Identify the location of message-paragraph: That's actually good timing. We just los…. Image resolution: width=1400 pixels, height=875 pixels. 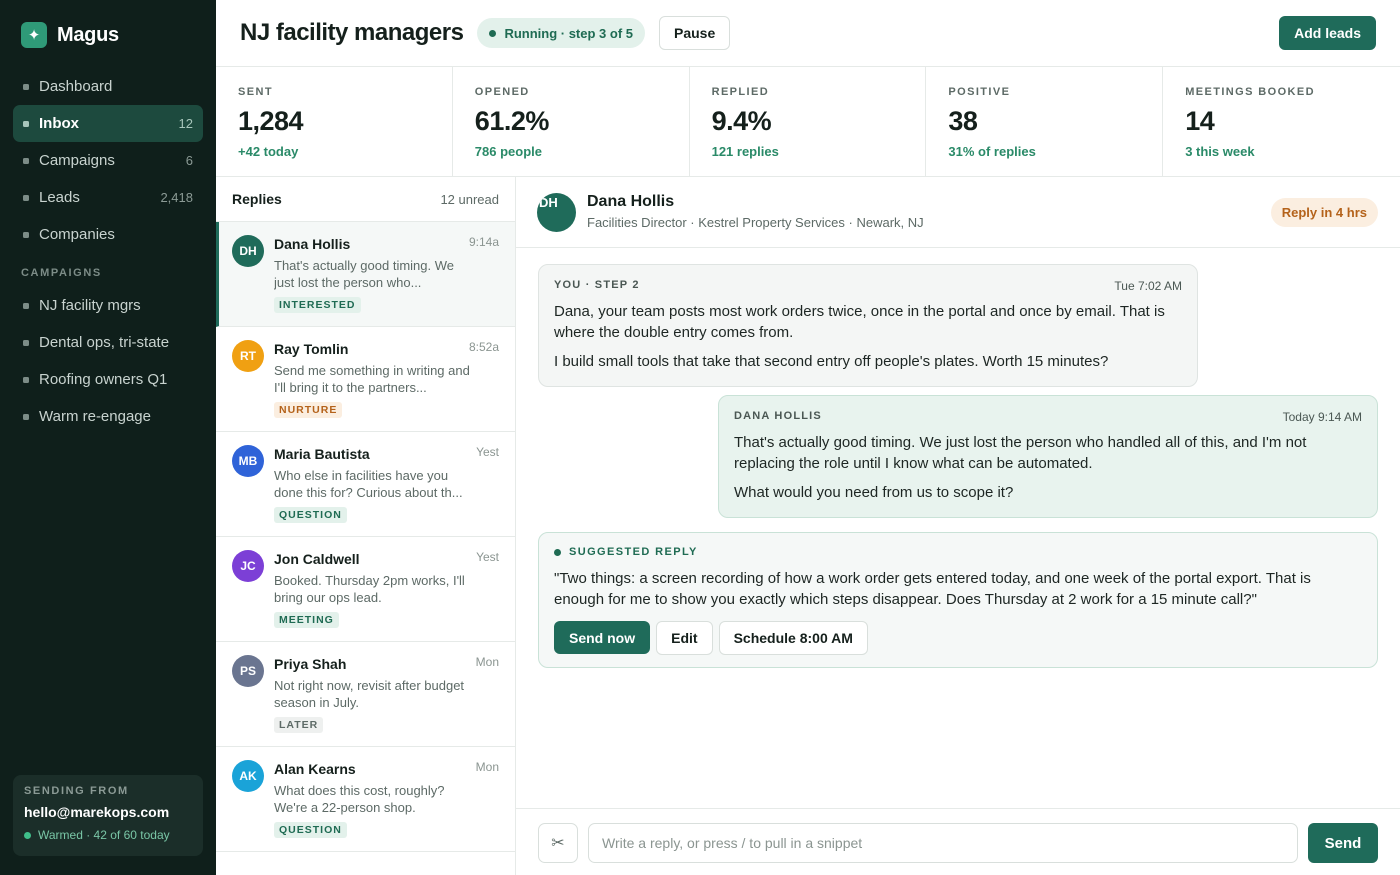
(1020, 453).